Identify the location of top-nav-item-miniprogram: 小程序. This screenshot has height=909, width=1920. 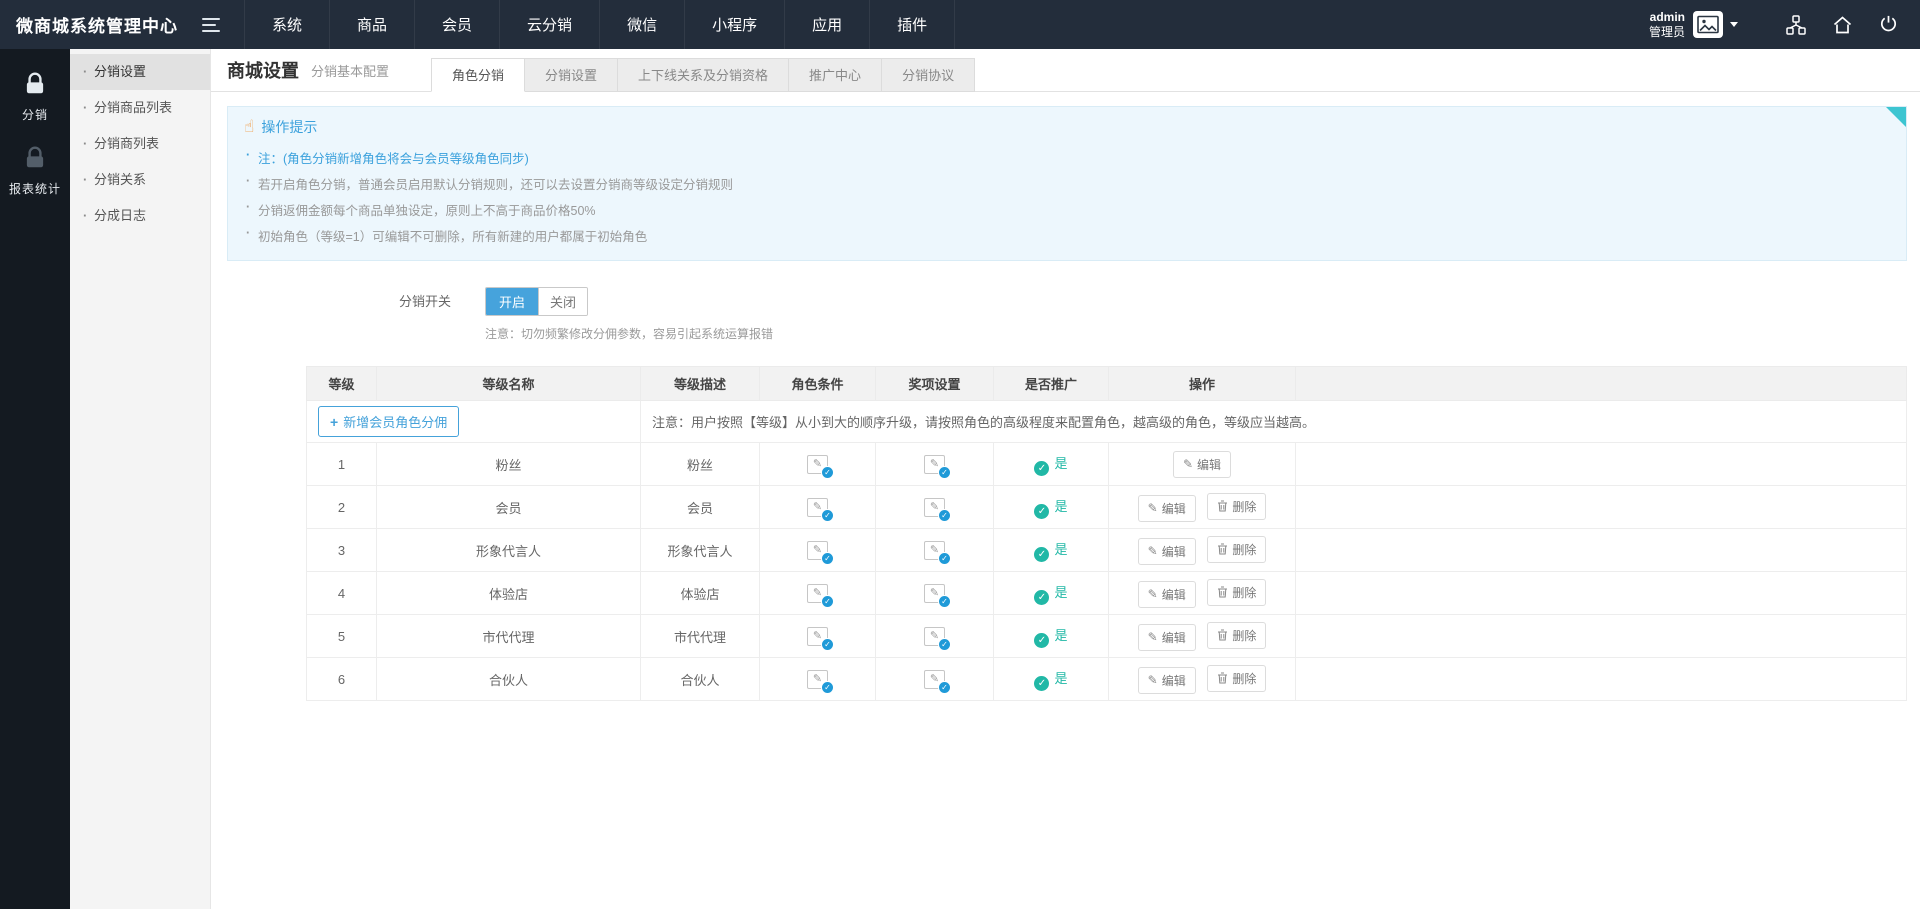
(734, 24).